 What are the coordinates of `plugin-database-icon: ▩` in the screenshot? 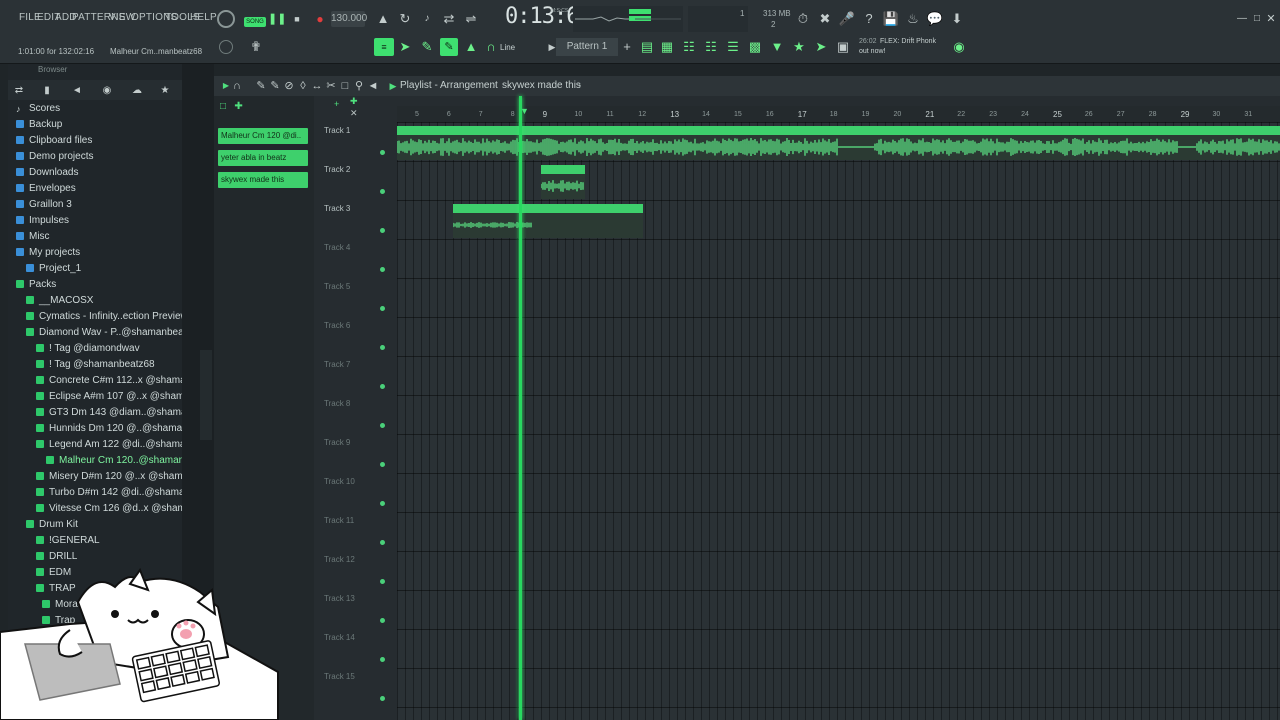 It's located at (755, 47).